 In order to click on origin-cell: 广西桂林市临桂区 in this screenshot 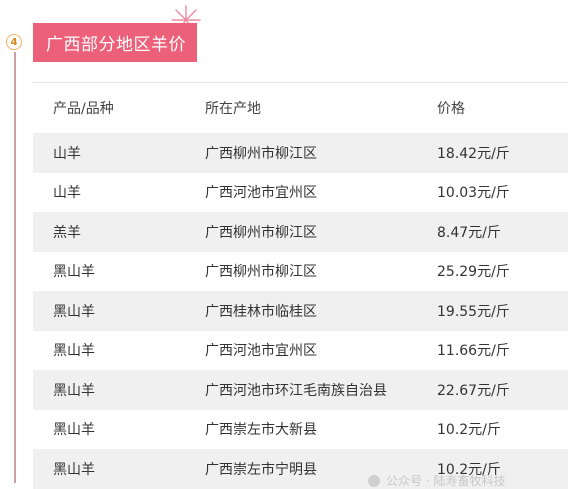, I will do `click(261, 311)`.